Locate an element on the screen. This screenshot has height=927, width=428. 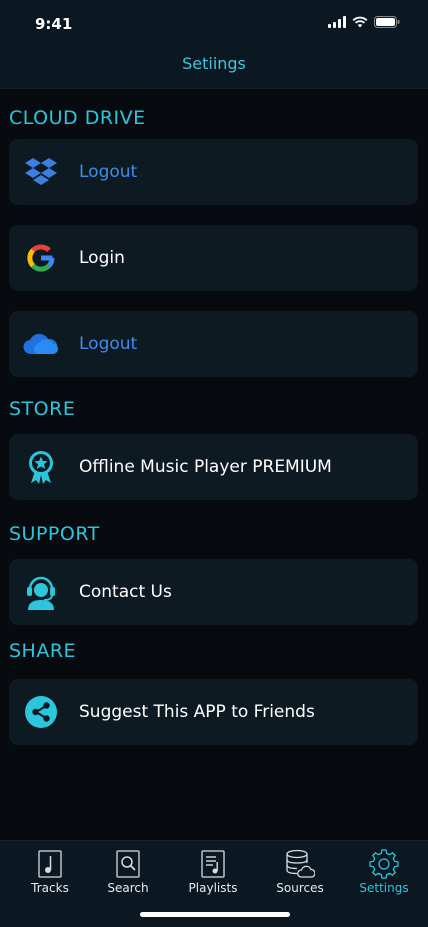
status-time: 9:41 is located at coordinates (54, 24).